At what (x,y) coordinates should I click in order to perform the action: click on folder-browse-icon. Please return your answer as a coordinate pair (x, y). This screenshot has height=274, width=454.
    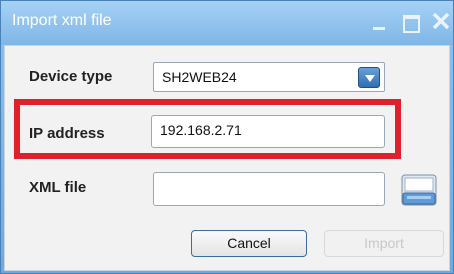
    Looking at the image, I should click on (419, 189).